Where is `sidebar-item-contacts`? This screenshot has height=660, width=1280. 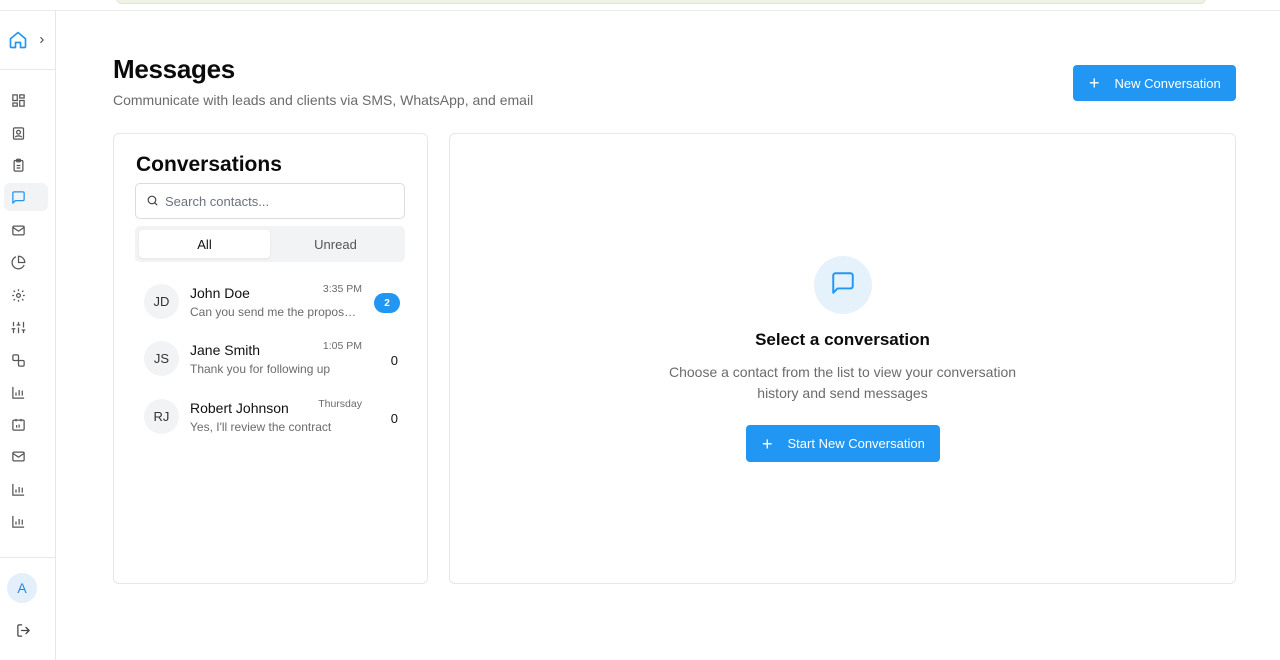
sidebar-item-contacts is located at coordinates (26, 133).